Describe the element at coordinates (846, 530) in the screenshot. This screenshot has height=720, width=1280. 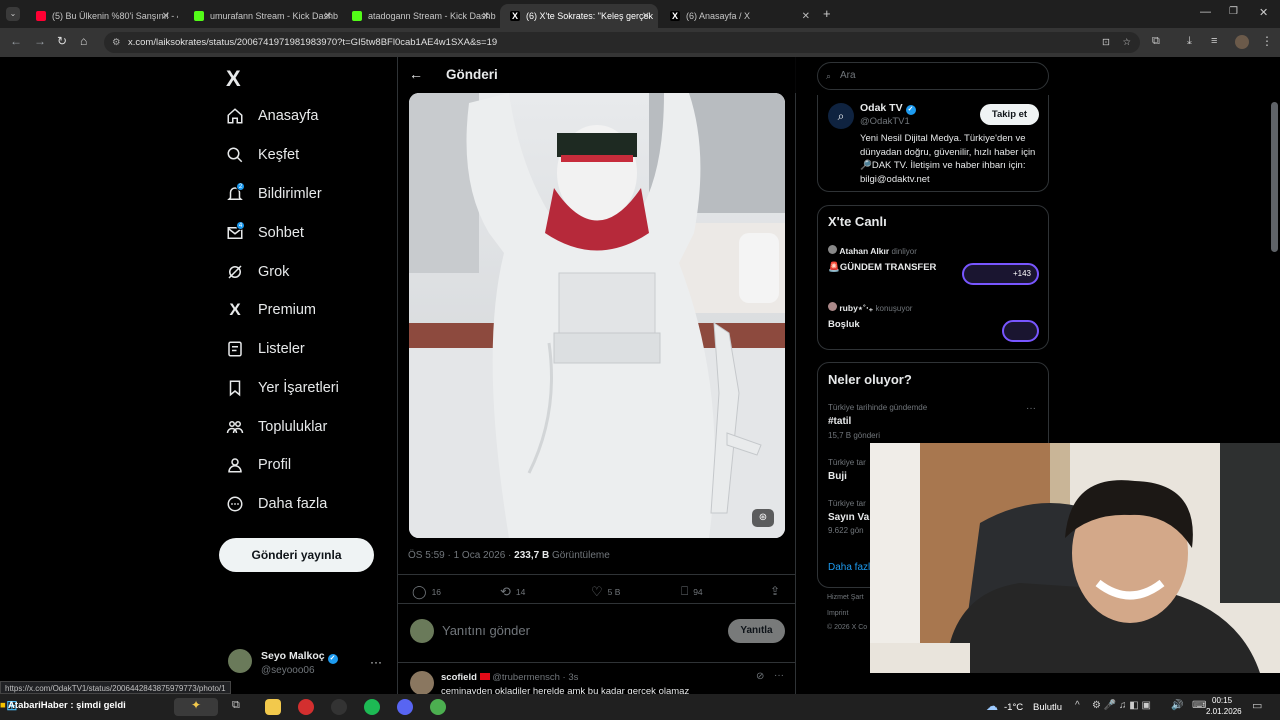
I see `trend-count: 9.622 gön` at that location.